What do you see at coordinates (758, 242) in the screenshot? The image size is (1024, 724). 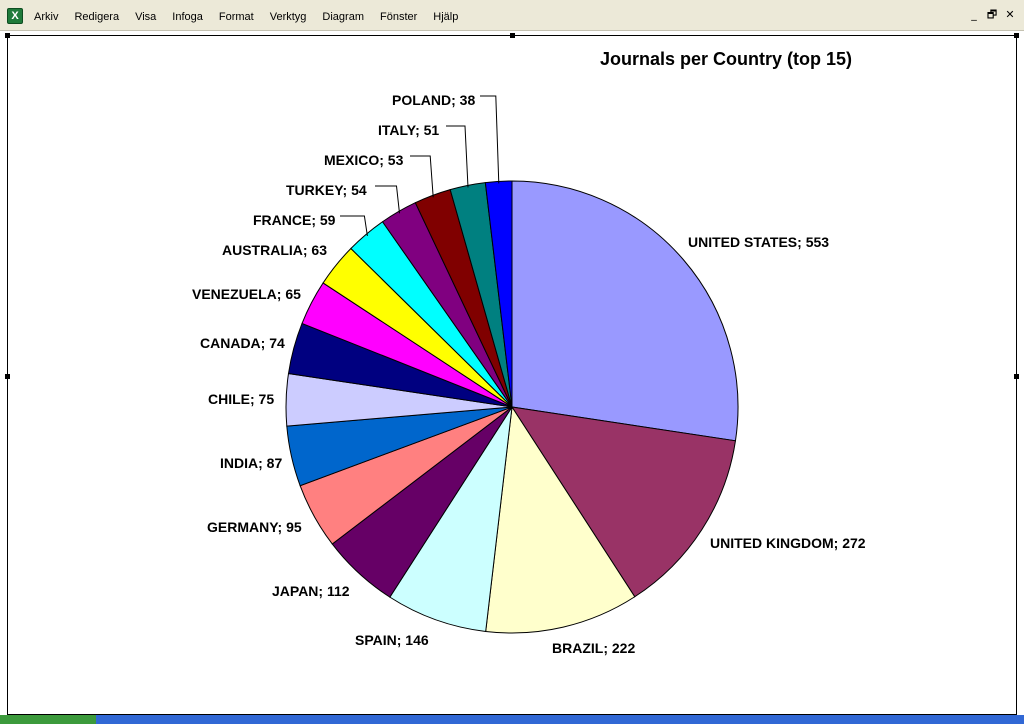 I see `data-label-united-states: UNITED STATES; 553` at bounding box center [758, 242].